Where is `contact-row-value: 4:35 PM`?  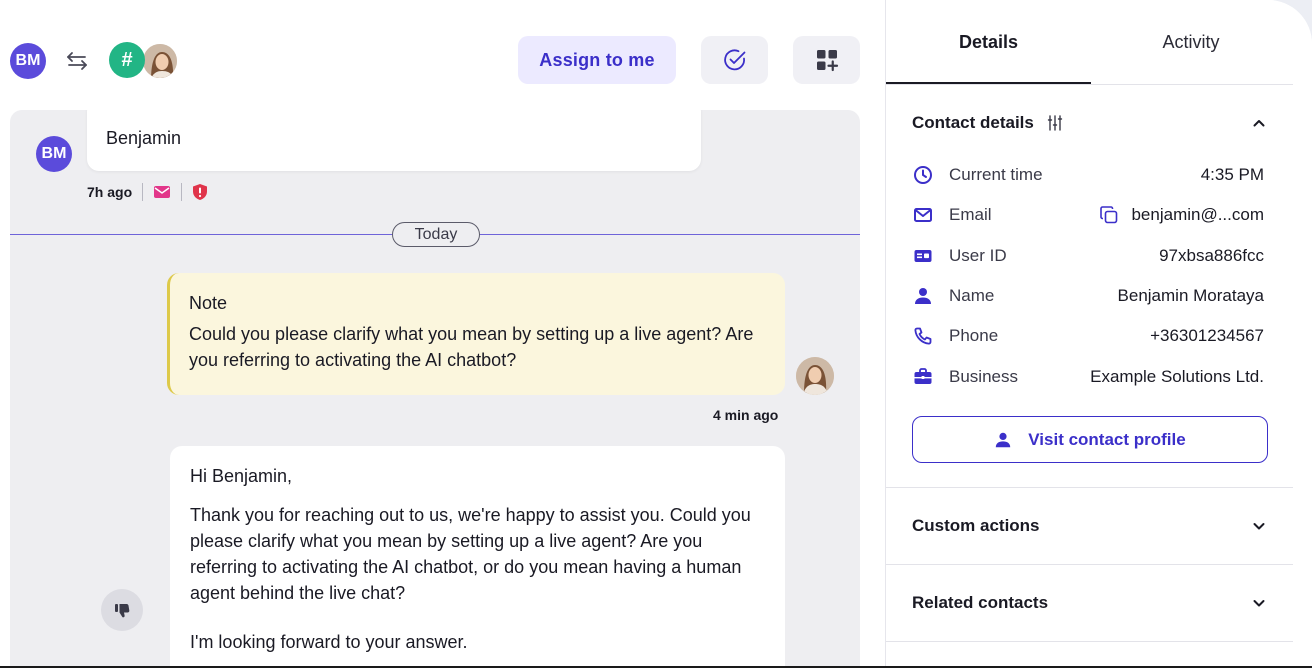
contact-row-value: 4:35 PM is located at coordinates (1232, 174).